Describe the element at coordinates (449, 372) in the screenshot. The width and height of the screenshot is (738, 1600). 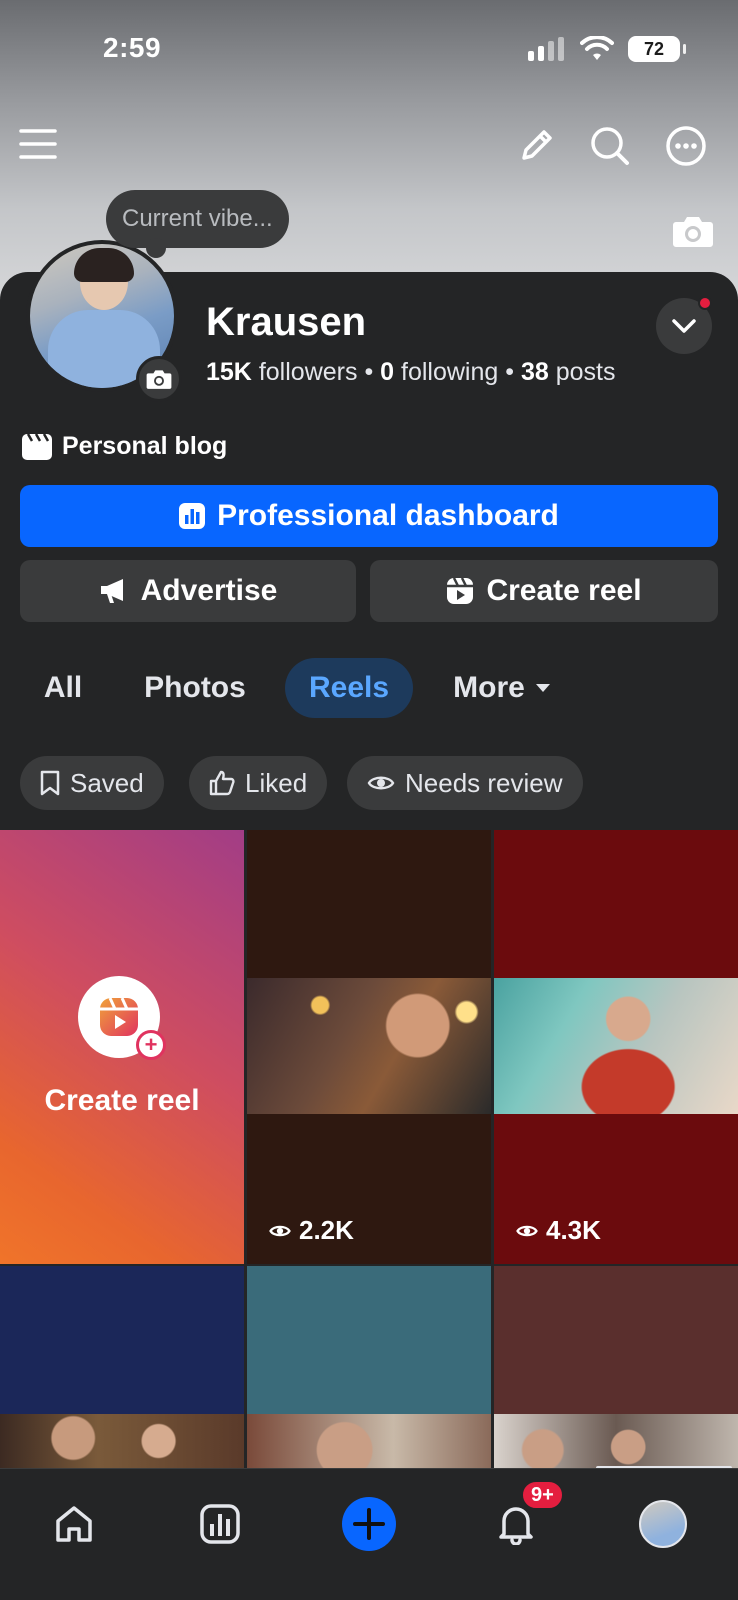
I see `following-label: following` at that location.